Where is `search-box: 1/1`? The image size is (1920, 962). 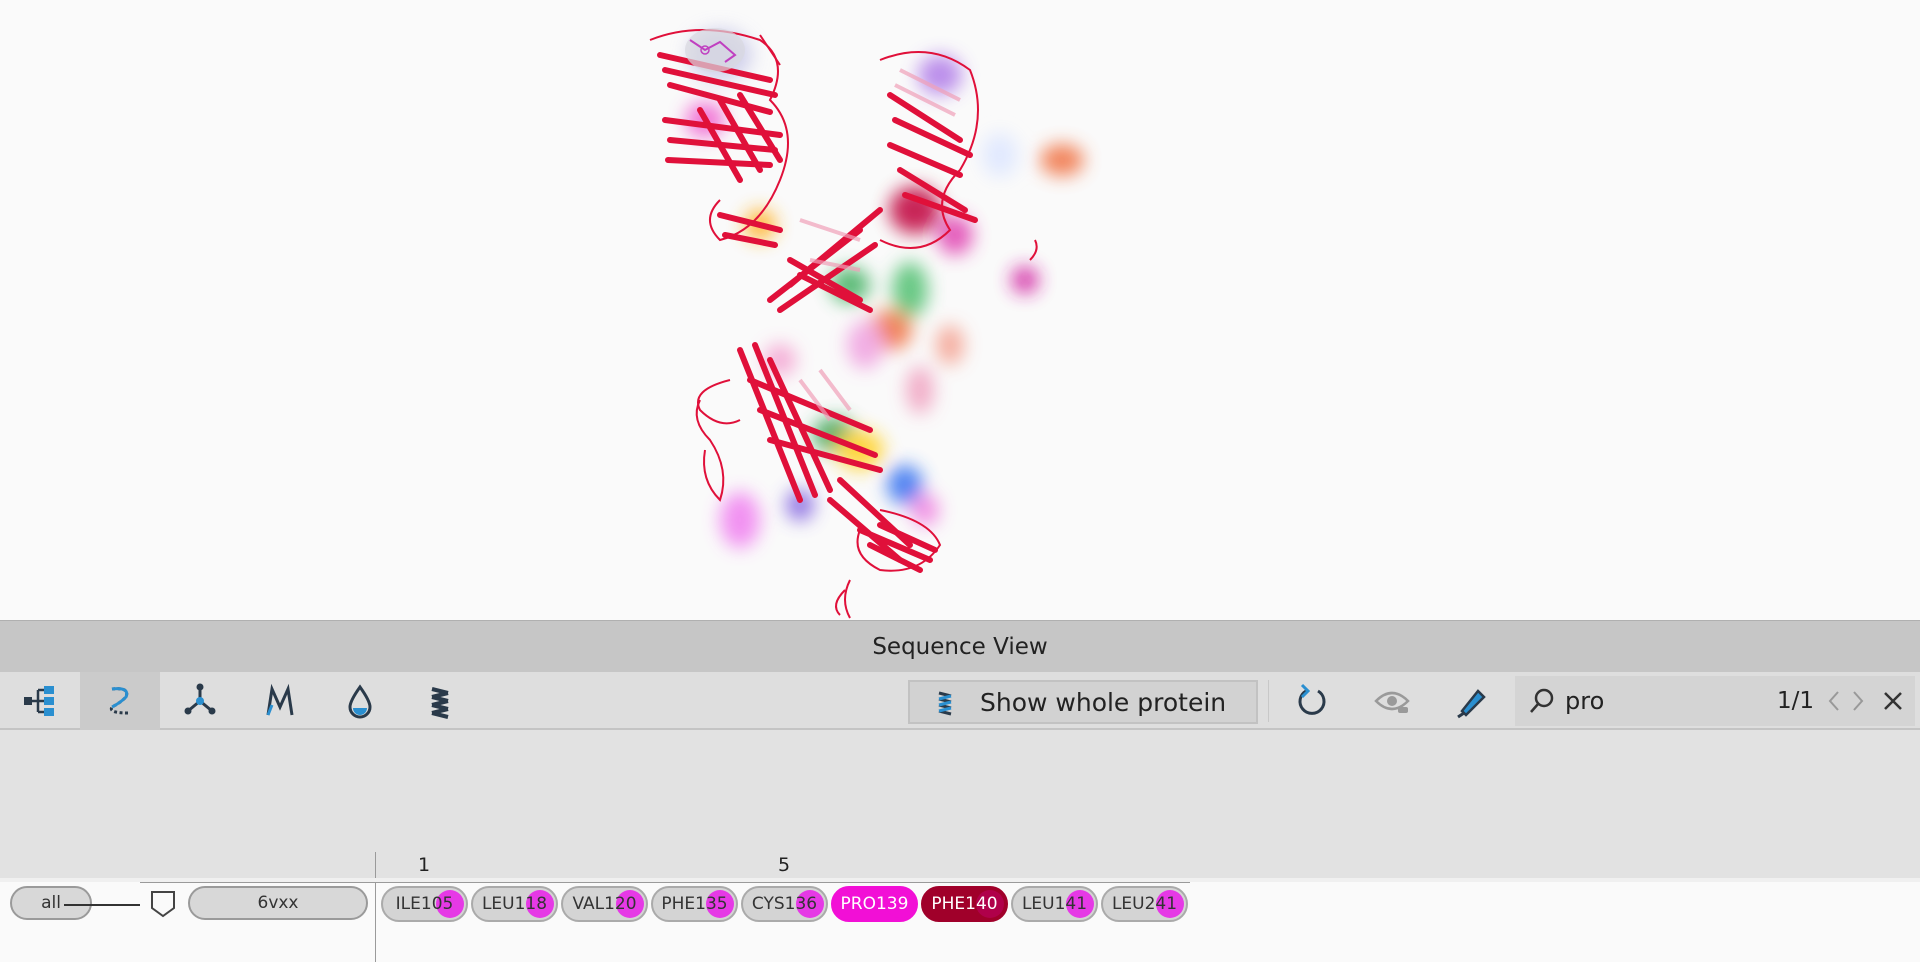 search-box: 1/1 is located at coordinates (1715, 701).